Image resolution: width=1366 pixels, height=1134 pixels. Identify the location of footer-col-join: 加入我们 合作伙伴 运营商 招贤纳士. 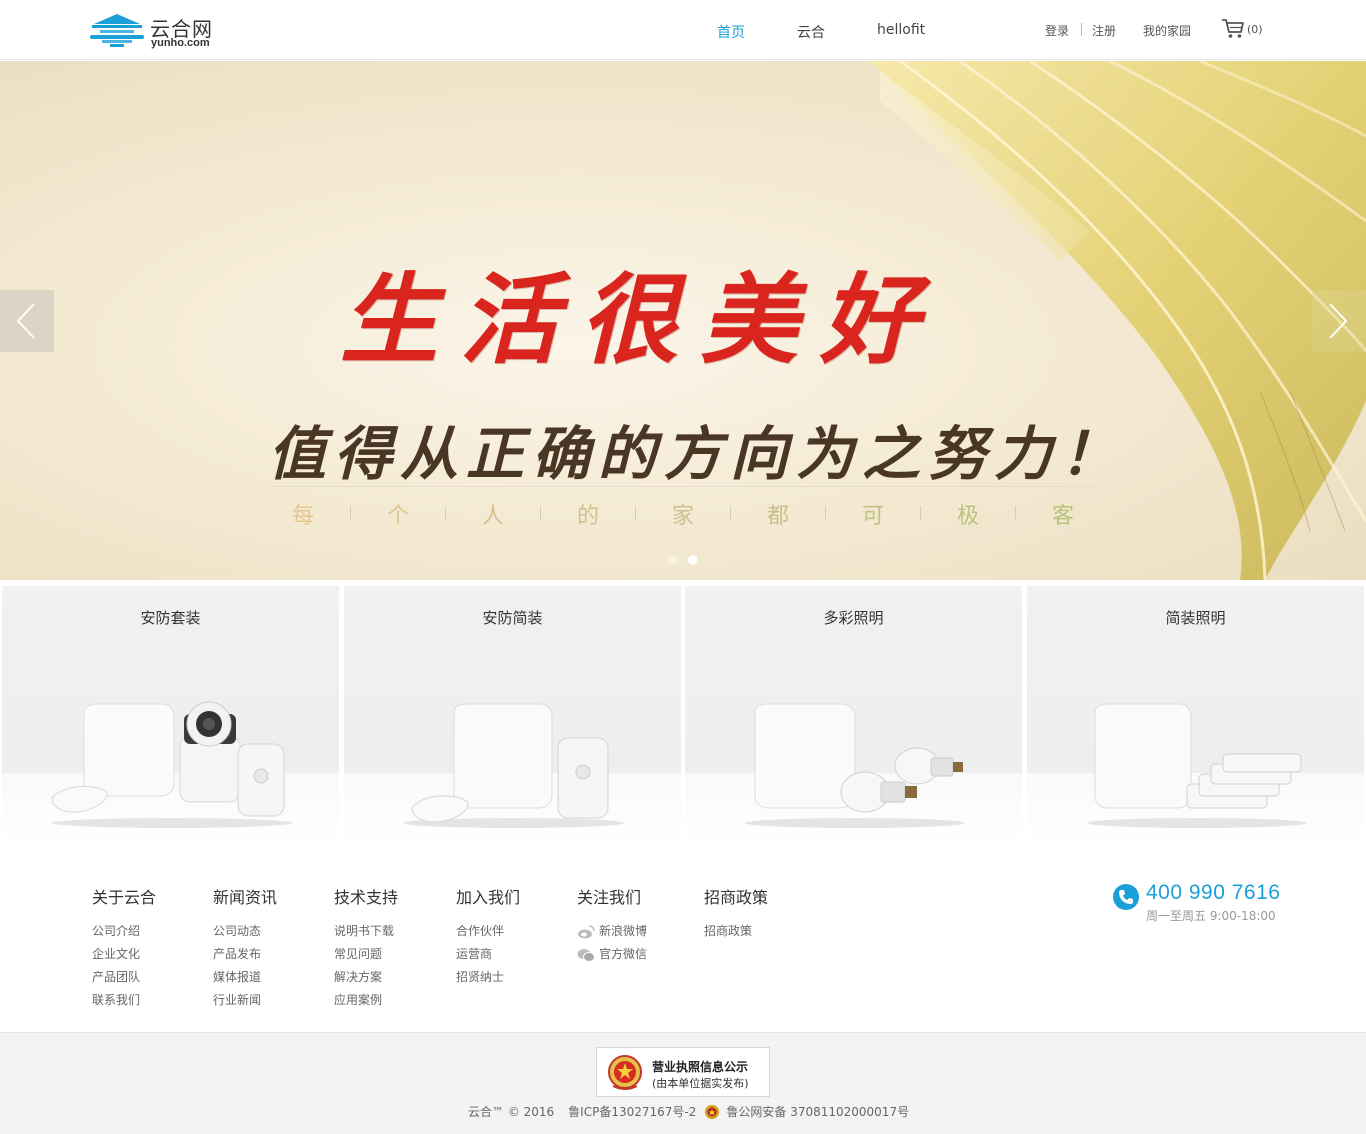
(488, 936).